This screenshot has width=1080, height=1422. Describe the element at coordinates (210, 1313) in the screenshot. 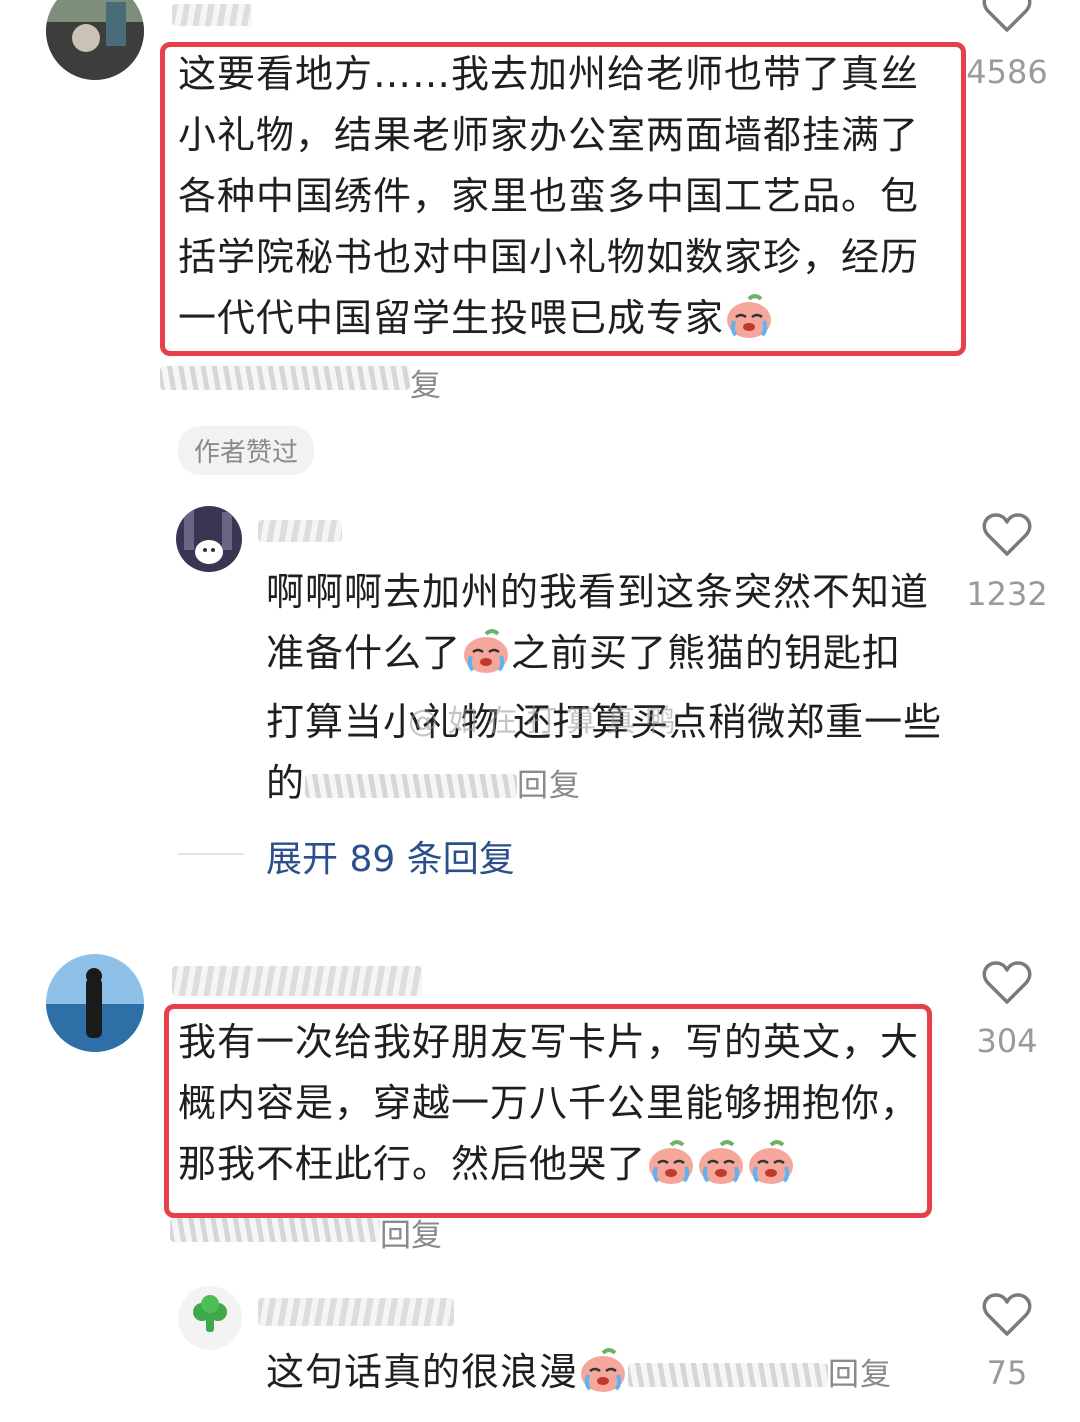

I see `broccoli-avatar-icon` at that location.